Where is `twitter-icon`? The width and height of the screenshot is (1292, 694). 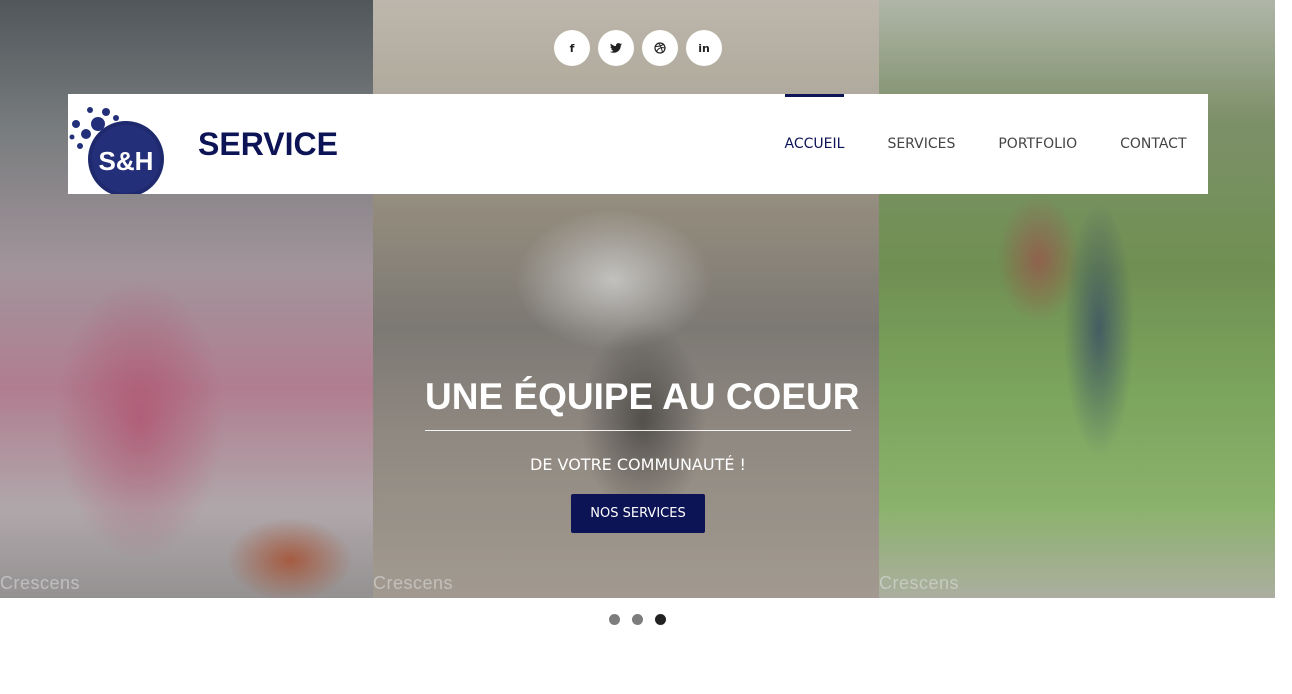
twitter-icon is located at coordinates (616, 48).